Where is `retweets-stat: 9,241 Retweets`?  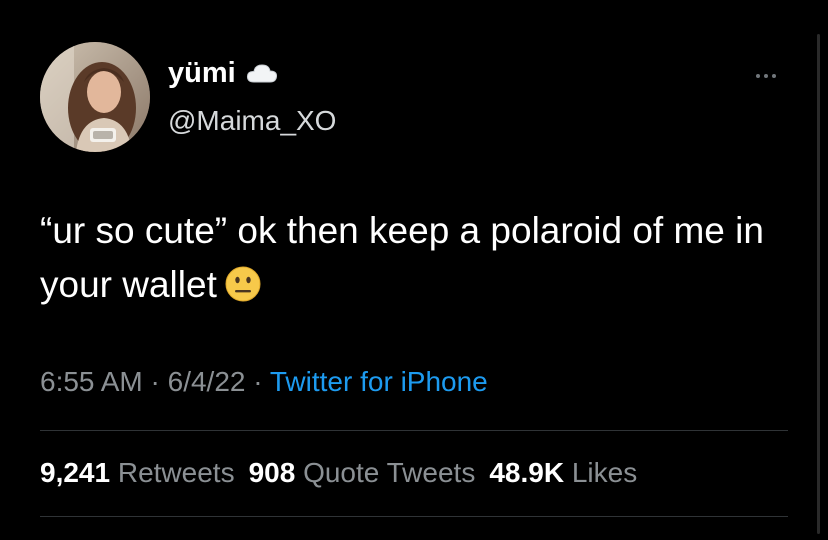
retweets-stat: 9,241 Retweets is located at coordinates (137, 472).